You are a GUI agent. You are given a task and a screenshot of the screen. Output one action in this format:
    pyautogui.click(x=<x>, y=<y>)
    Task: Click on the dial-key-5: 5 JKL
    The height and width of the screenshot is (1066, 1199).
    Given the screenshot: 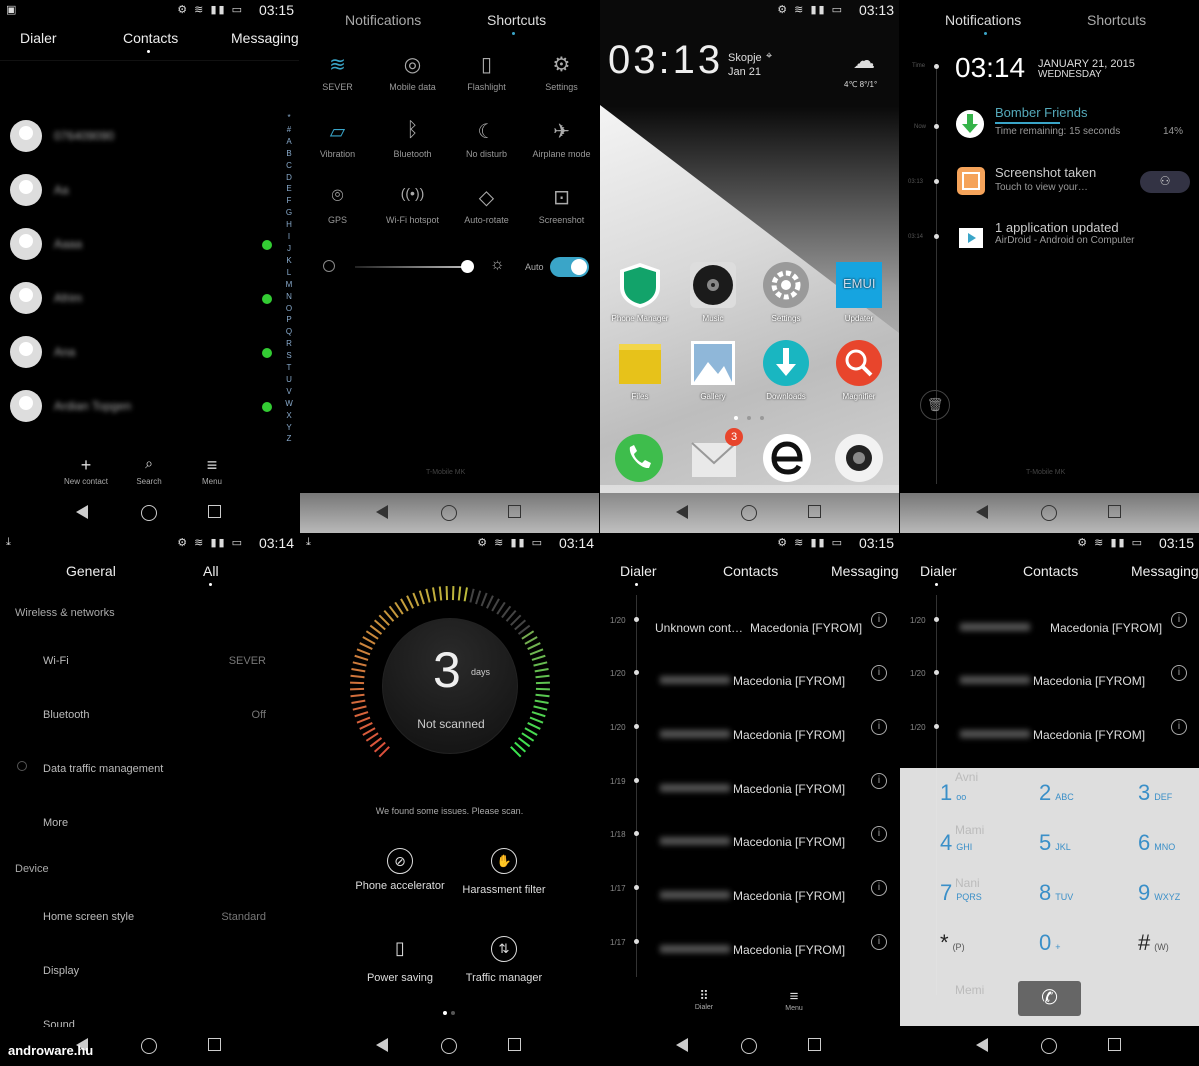 What is the action you would take?
    pyautogui.click(x=1055, y=843)
    